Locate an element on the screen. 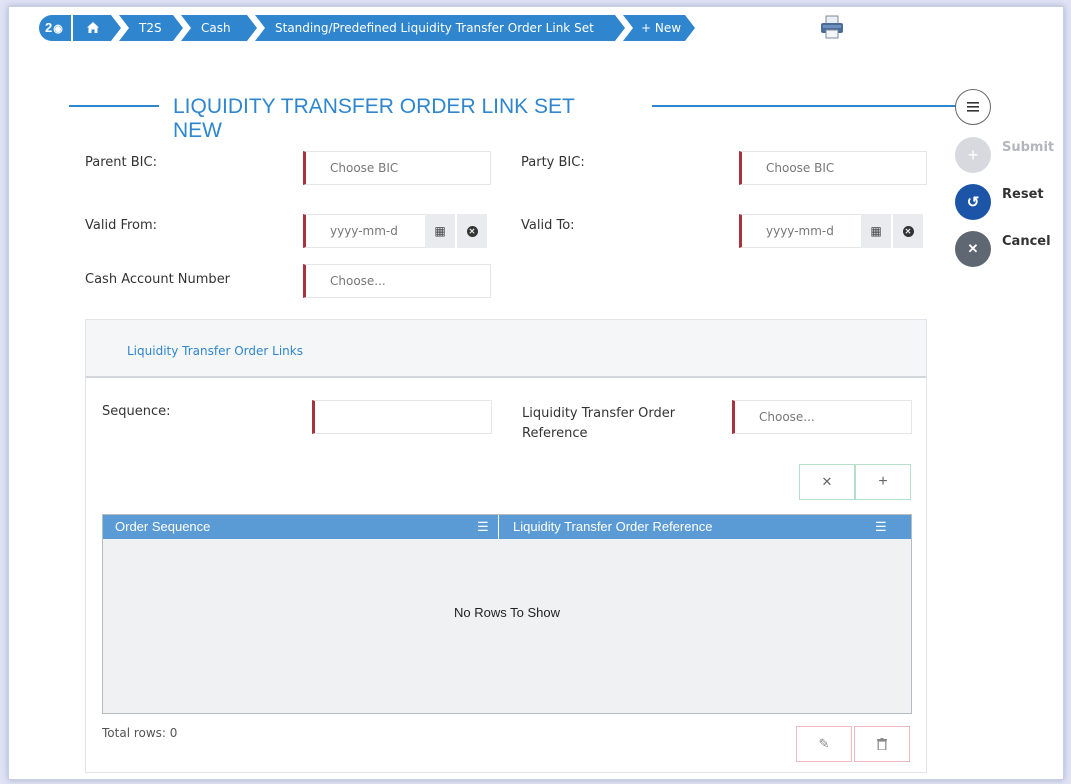  pencil-icon: ✎ is located at coordinates (824, 743).